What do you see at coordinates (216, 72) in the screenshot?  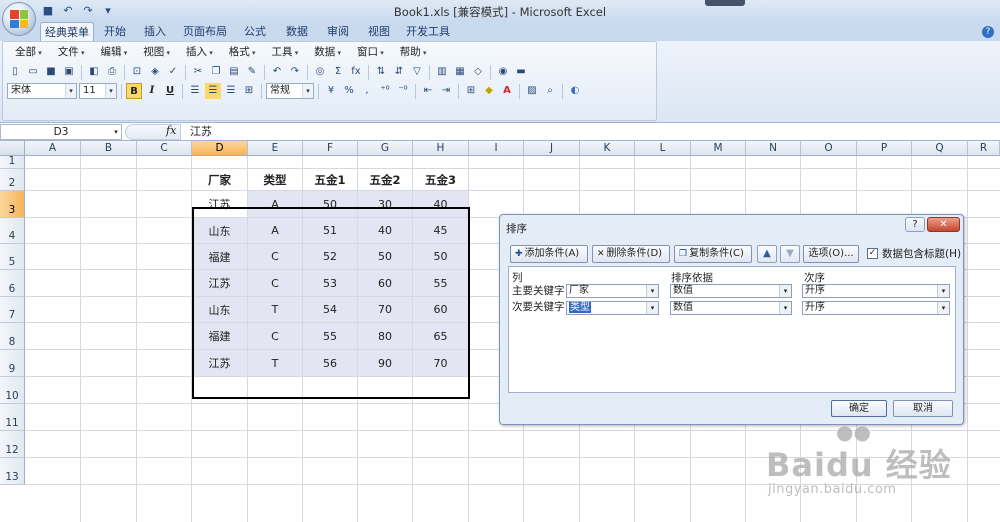 I see `copy-icon: ❐` at bounding box center [216, 72].